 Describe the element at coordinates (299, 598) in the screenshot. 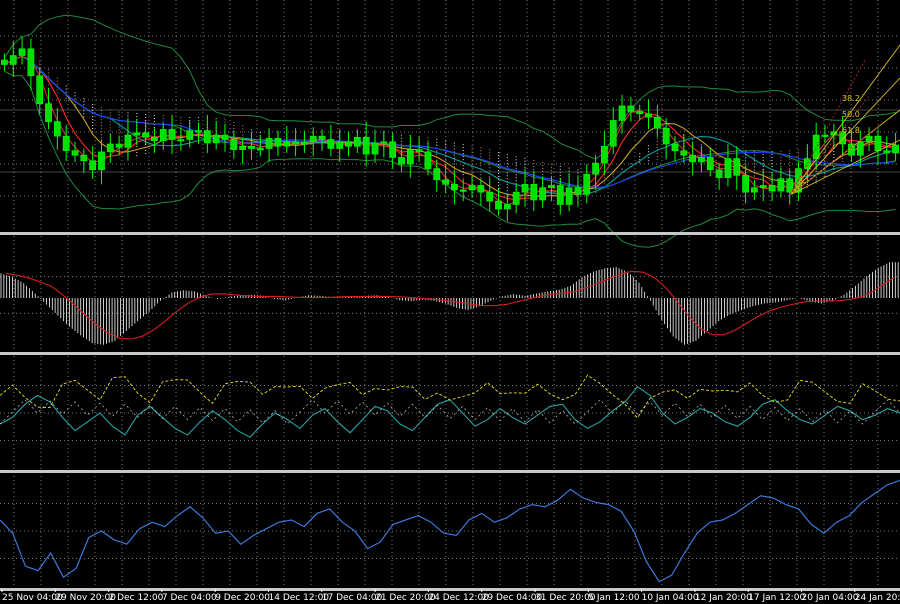

I see `x-tick-label: 14 Dec 12:00` at that location.